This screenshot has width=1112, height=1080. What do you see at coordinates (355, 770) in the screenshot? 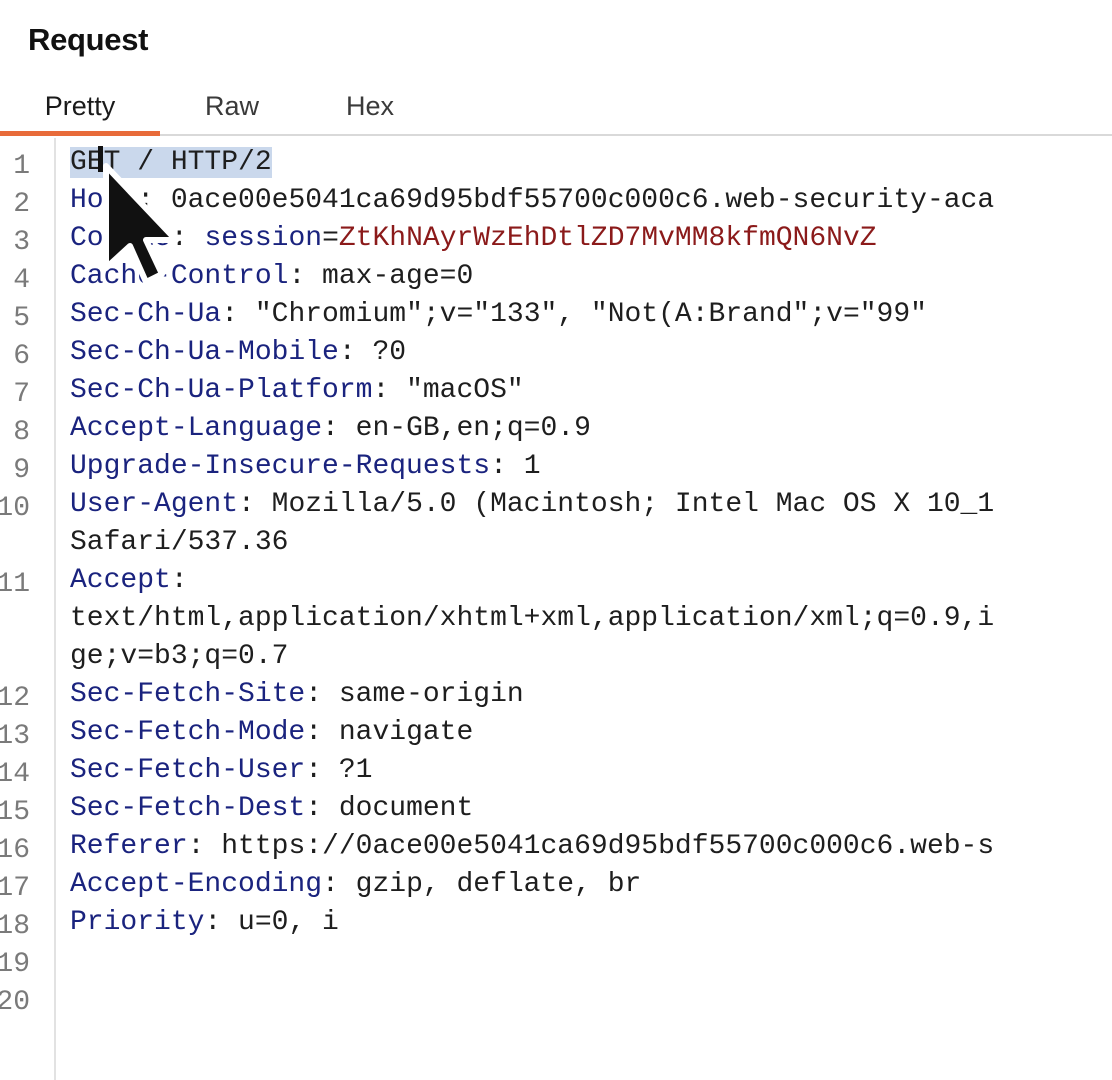
I see `header-value: ?1` at bounding box center [355, 770].